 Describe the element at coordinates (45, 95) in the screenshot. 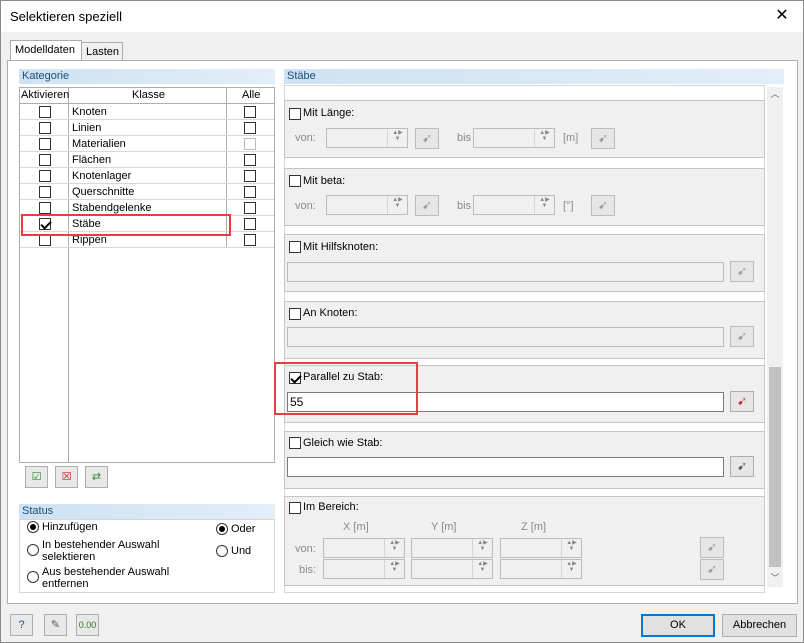

I see `col-aktivieren: Aktivieren` at that location.